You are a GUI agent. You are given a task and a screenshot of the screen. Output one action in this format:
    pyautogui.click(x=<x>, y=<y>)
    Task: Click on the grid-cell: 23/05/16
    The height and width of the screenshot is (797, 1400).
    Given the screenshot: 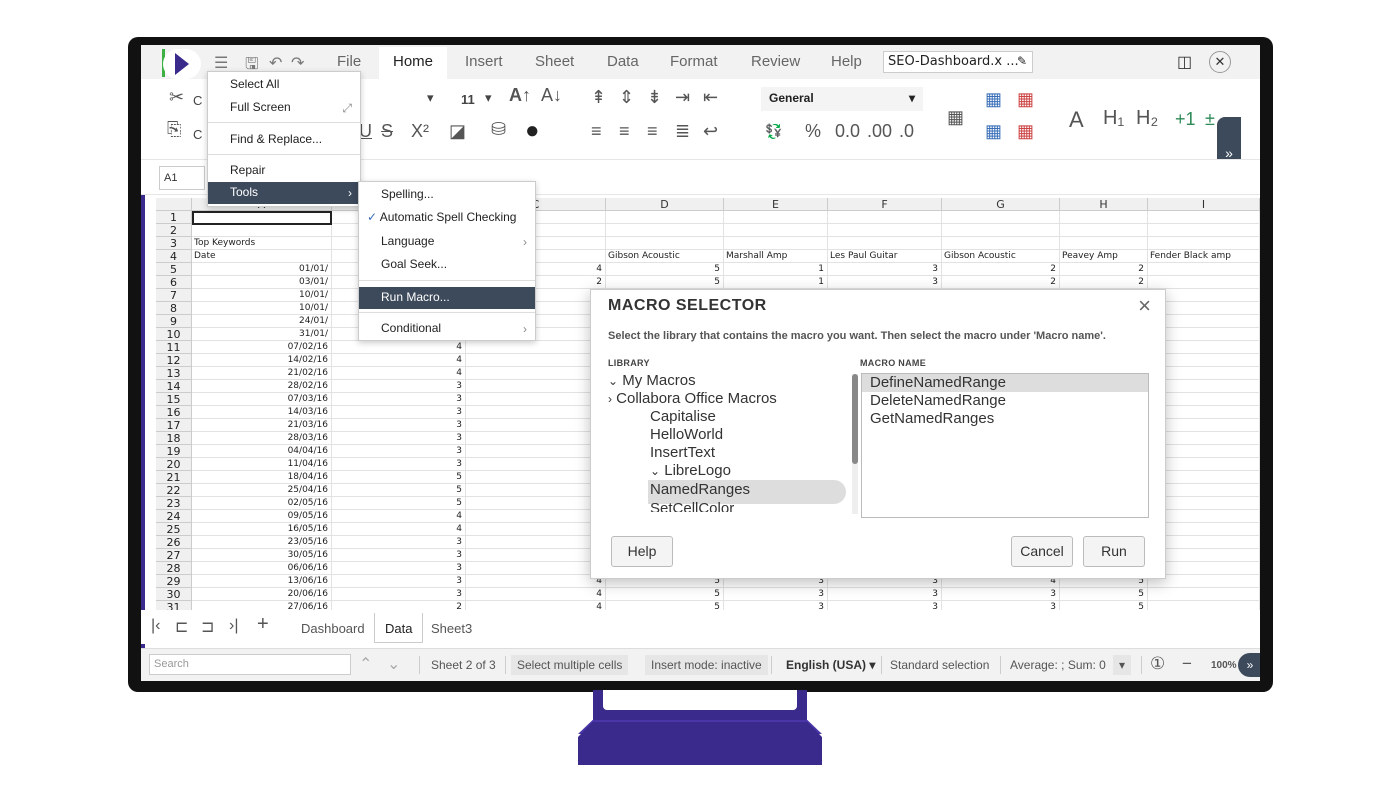 What is the action you would take?
    pyautogui.click(x=261, y=542)
    